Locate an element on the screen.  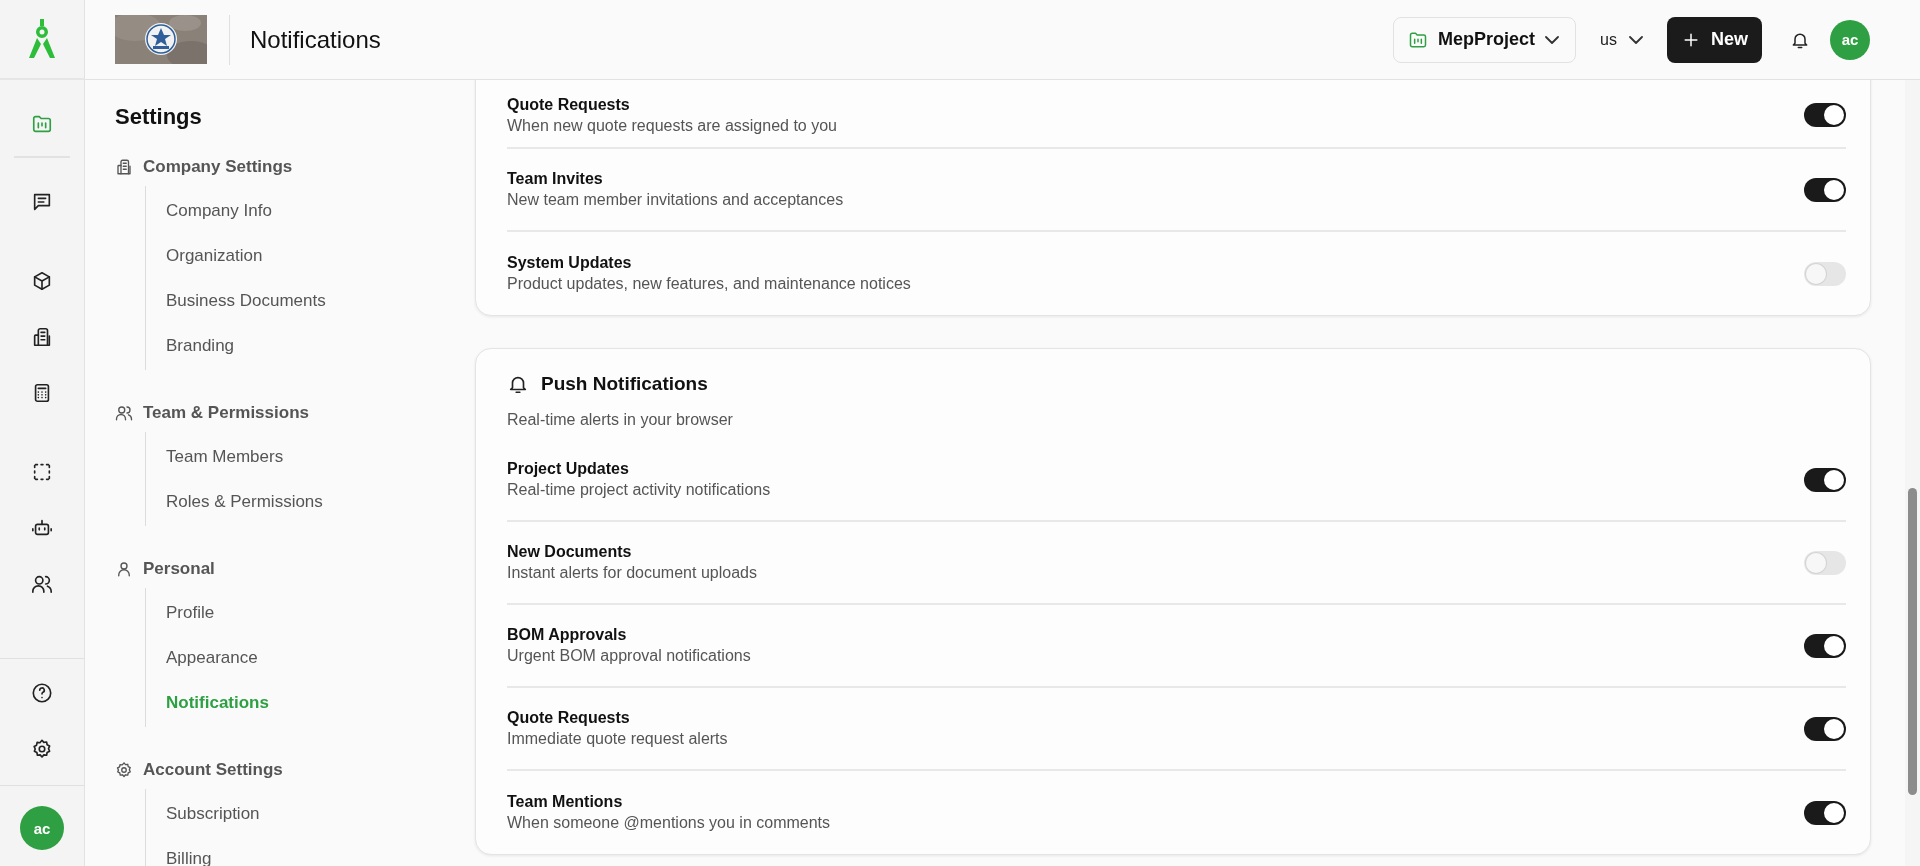
folder-chart-icon is located at coordinates (42, 124).